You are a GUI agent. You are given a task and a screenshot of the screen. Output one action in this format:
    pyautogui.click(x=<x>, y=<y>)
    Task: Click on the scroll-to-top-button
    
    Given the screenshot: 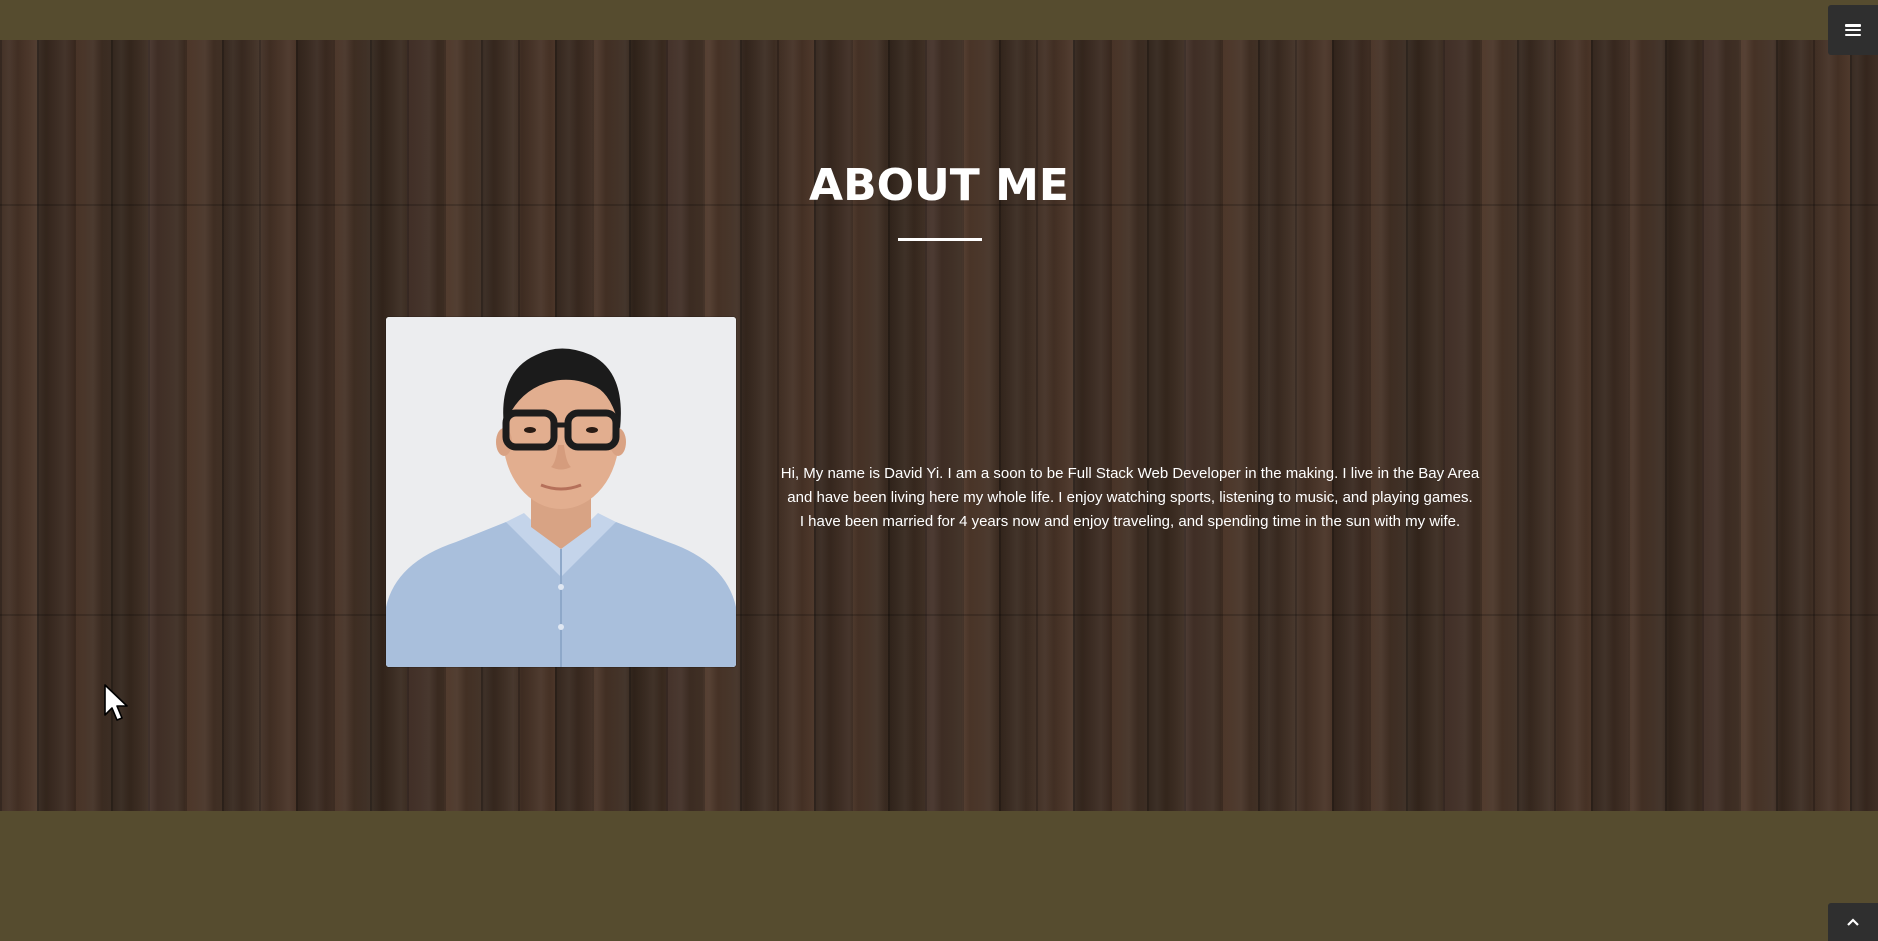 What is the action you would take?
    pyautogui.click(x=1853, y=922)
    